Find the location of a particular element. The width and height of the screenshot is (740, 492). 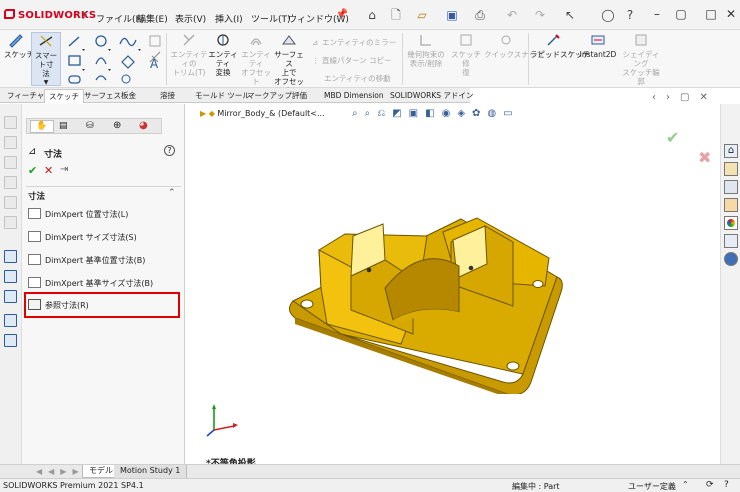

tab-8: MBD Dimension is located at coordinates (354, 96).